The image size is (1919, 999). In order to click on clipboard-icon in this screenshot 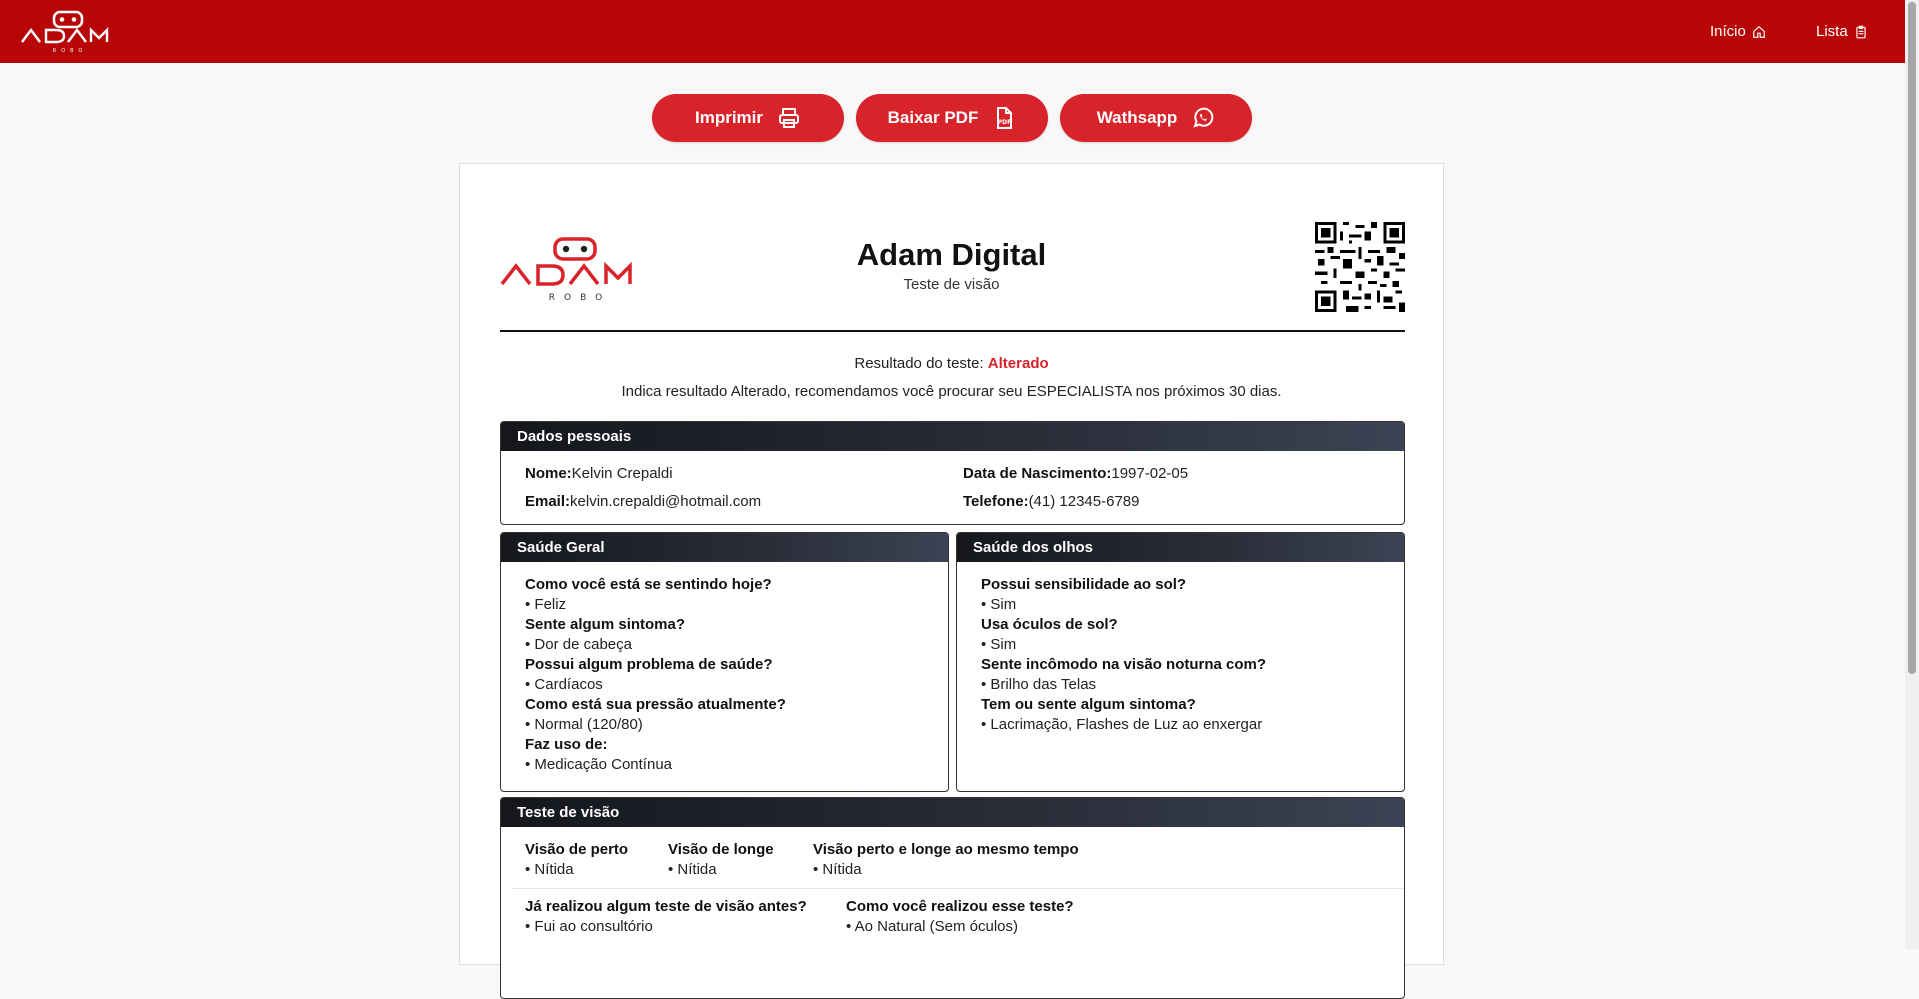, I will do `click(1861, 31)`.